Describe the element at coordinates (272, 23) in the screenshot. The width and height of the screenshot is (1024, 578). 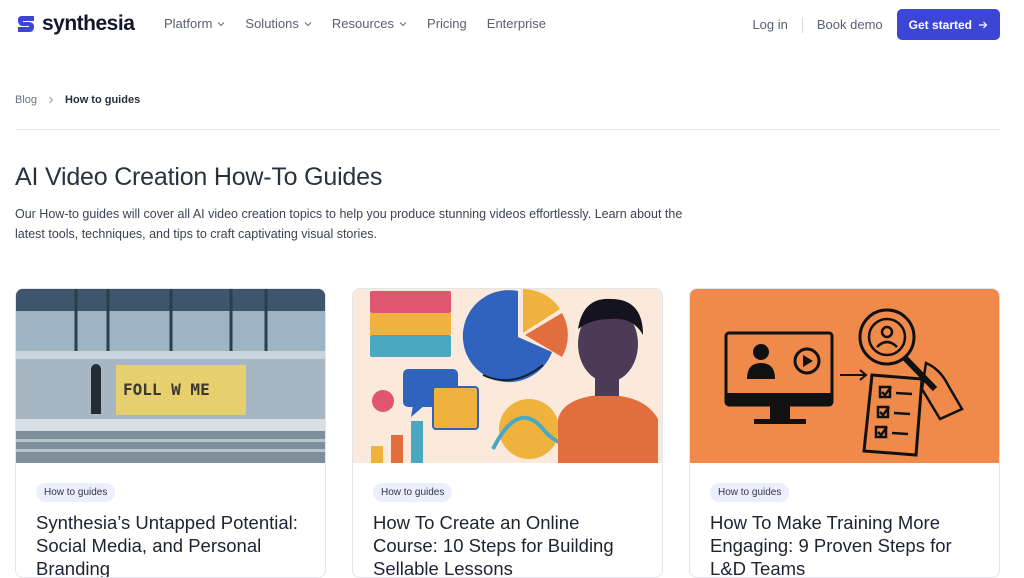
I see `nav-solutions-label: Solutions` at that location.